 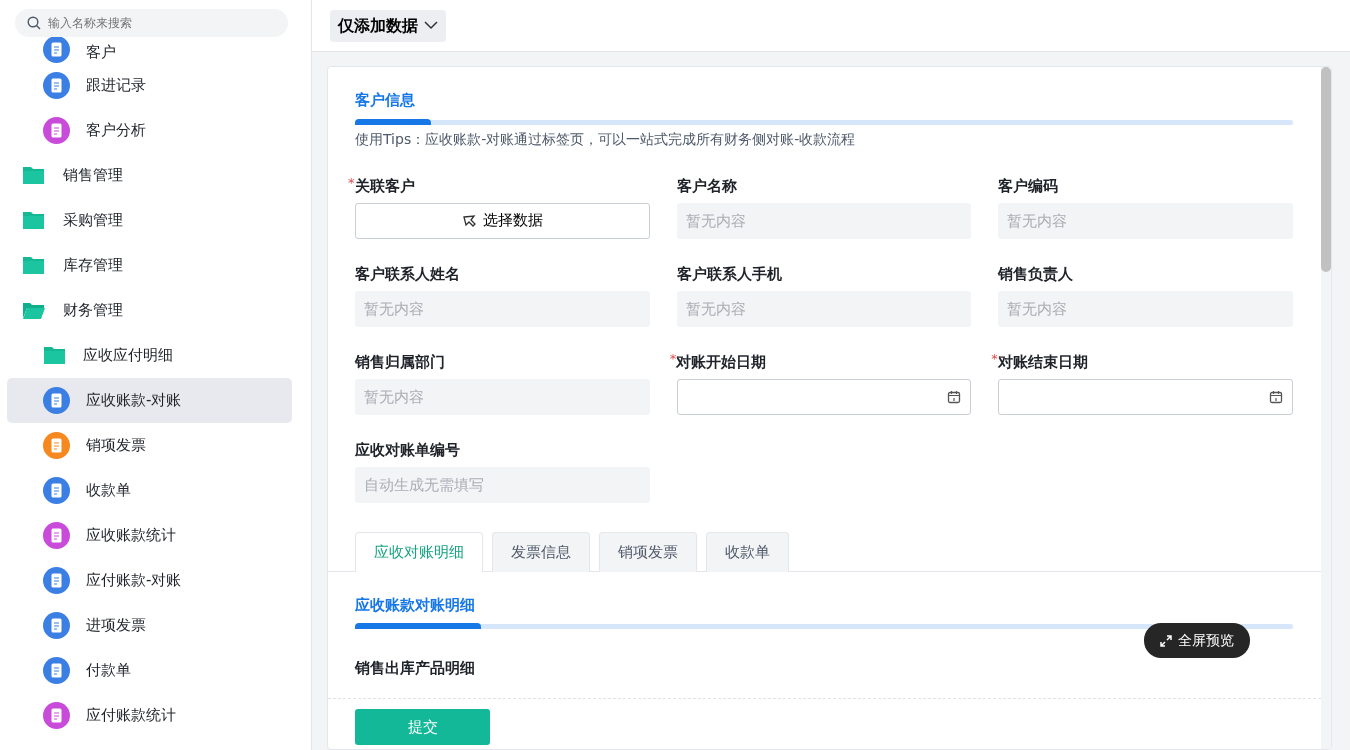 I want to click on section-title: 客户信息, so click(x=385, y=100).